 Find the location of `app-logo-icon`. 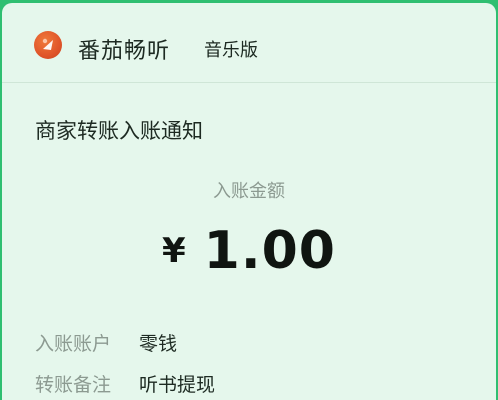

app-logo-icon is located at coordinates (48, 45).